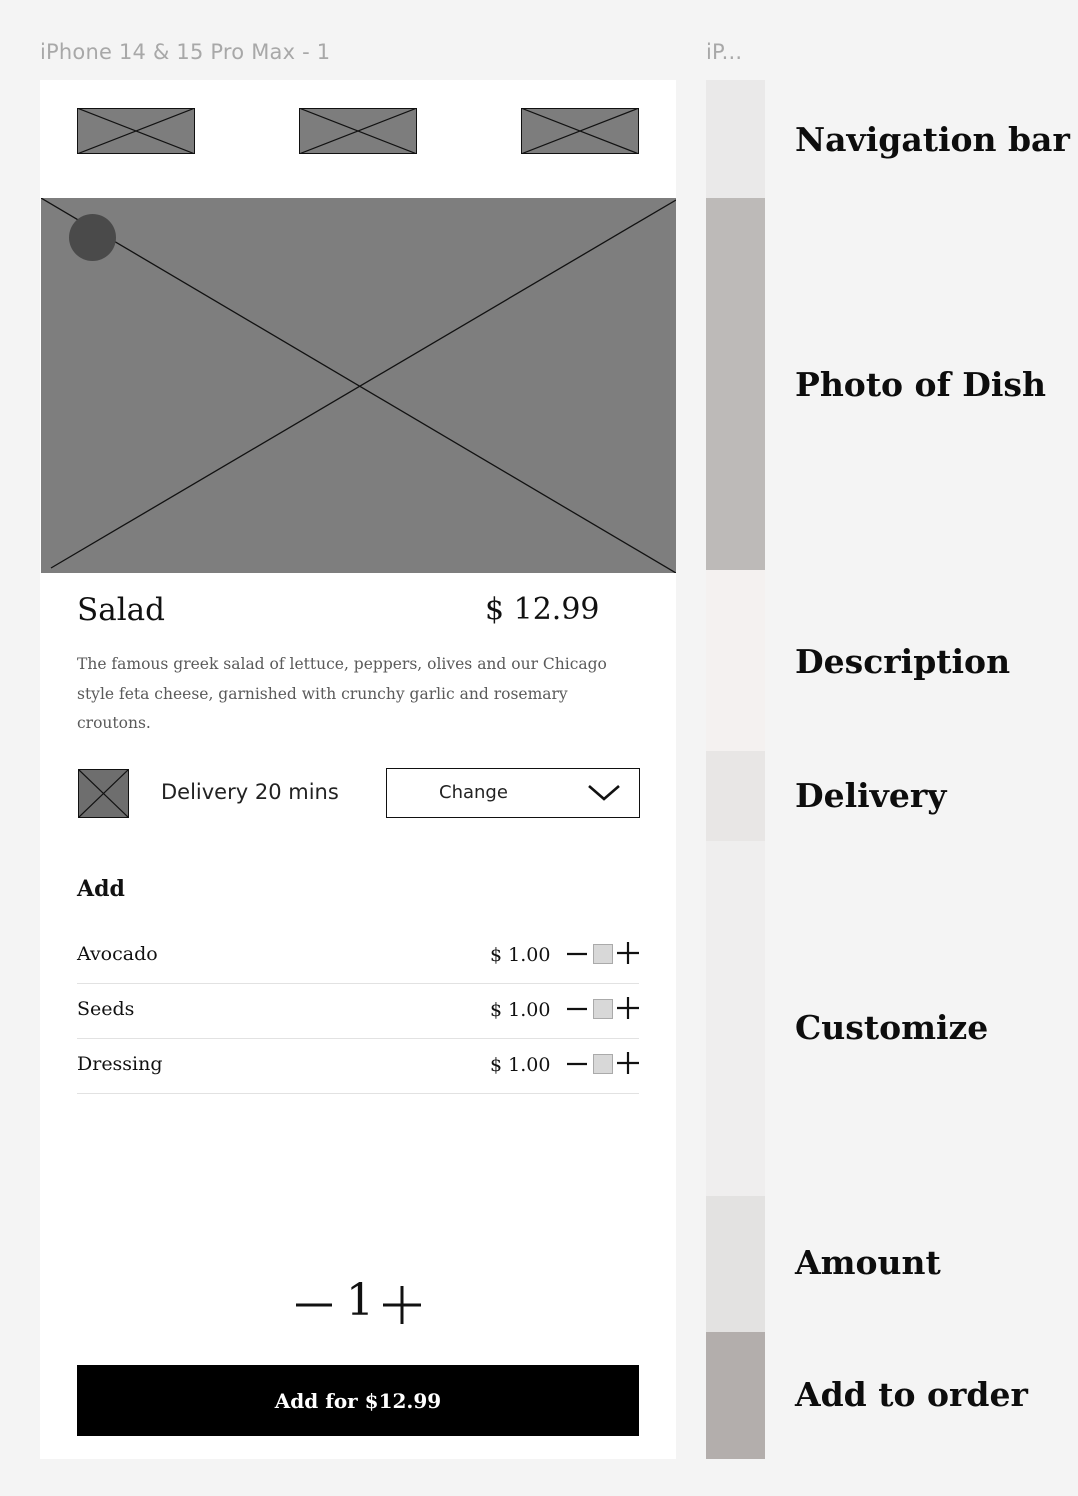 This screenshot has height=1496, width=1078. Describe the element at coordinates (735, 139) in the screenshot. I see `annotation-bar-navigation` at that location.